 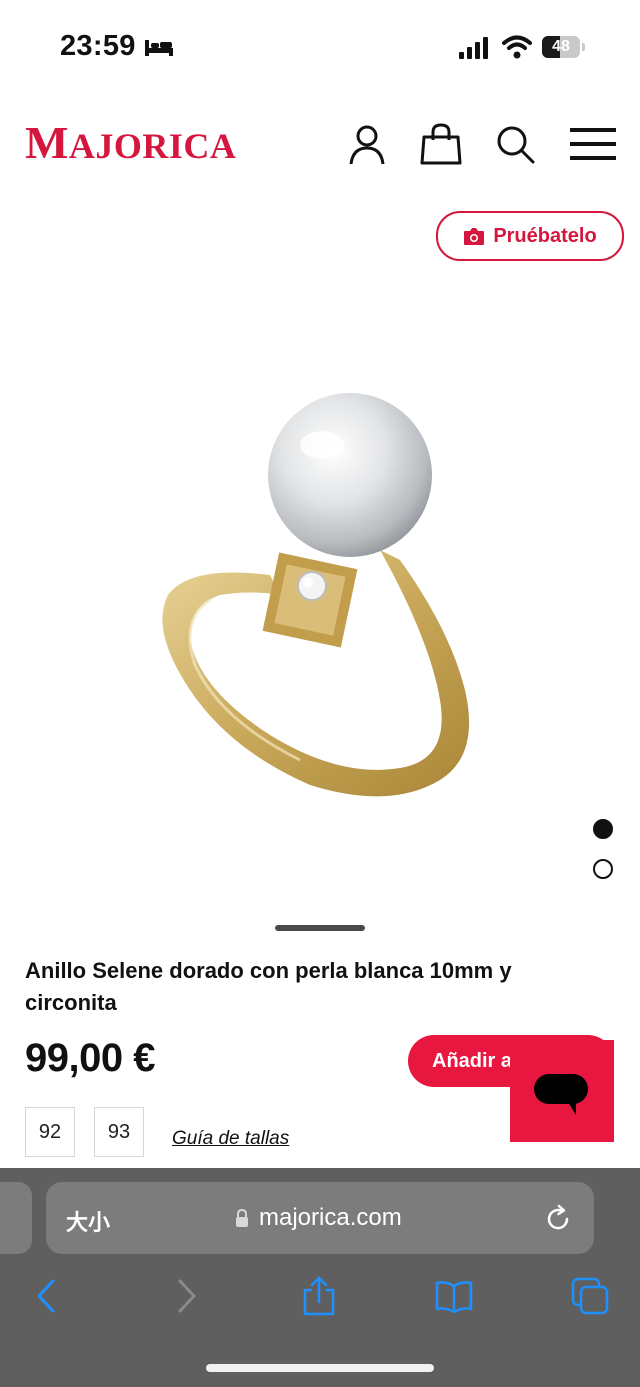 What do you see at coordinates (472, 1060) in the screenshot?
I see `add-to-cart-label: Añadir a` at bounding box center [472, 1060].